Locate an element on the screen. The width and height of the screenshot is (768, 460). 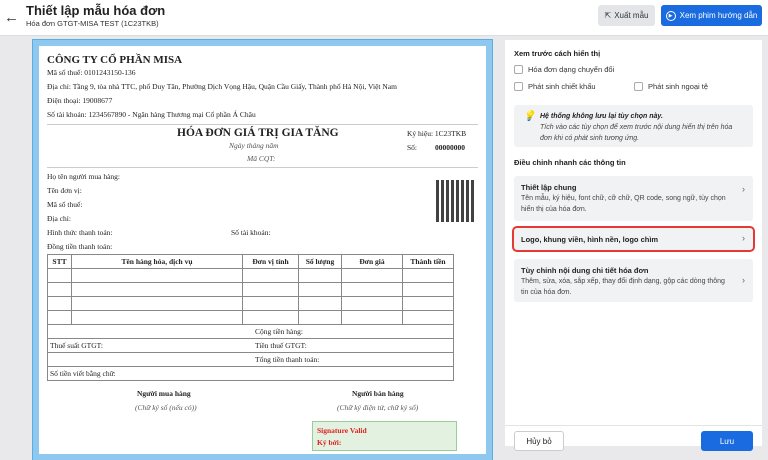
note-title: Hệ thống không lưu lại tùy chọn này. is located at coordinates (601, 116).